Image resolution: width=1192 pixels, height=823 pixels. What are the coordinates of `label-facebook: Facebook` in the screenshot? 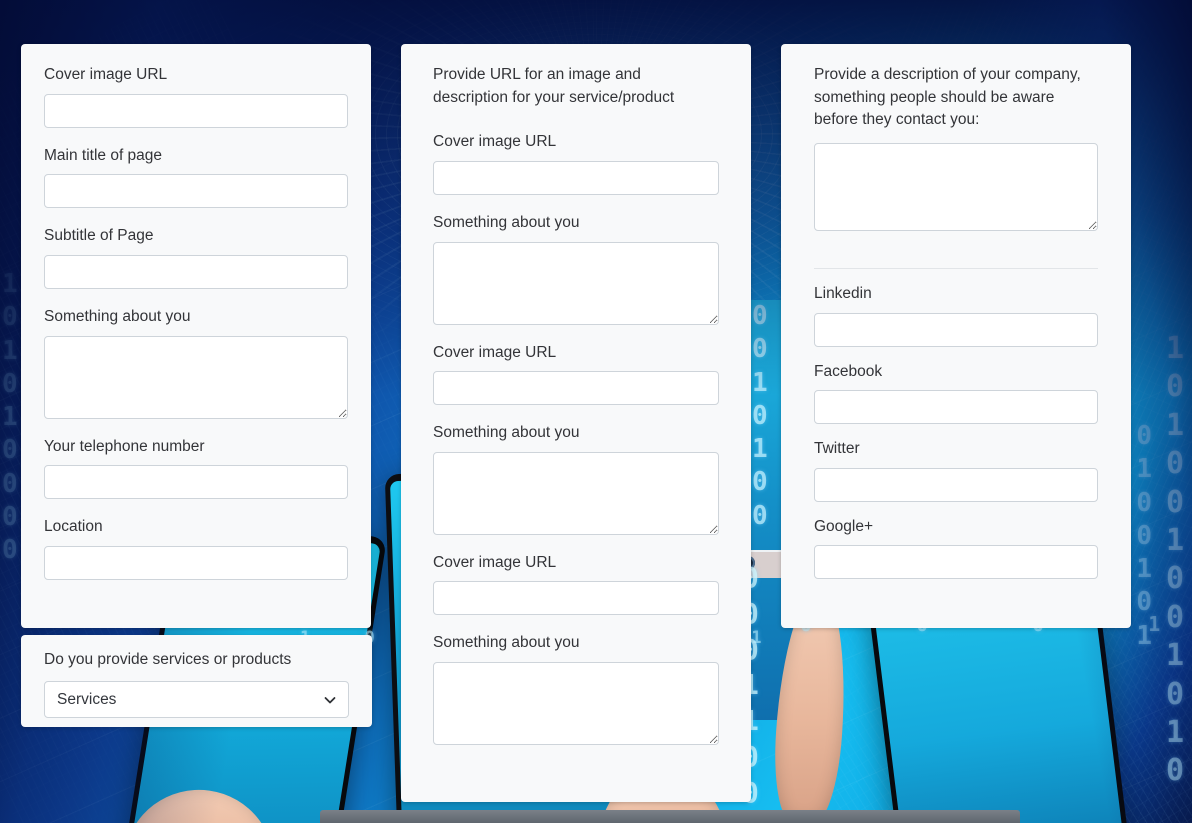 It's located at (848, 371).